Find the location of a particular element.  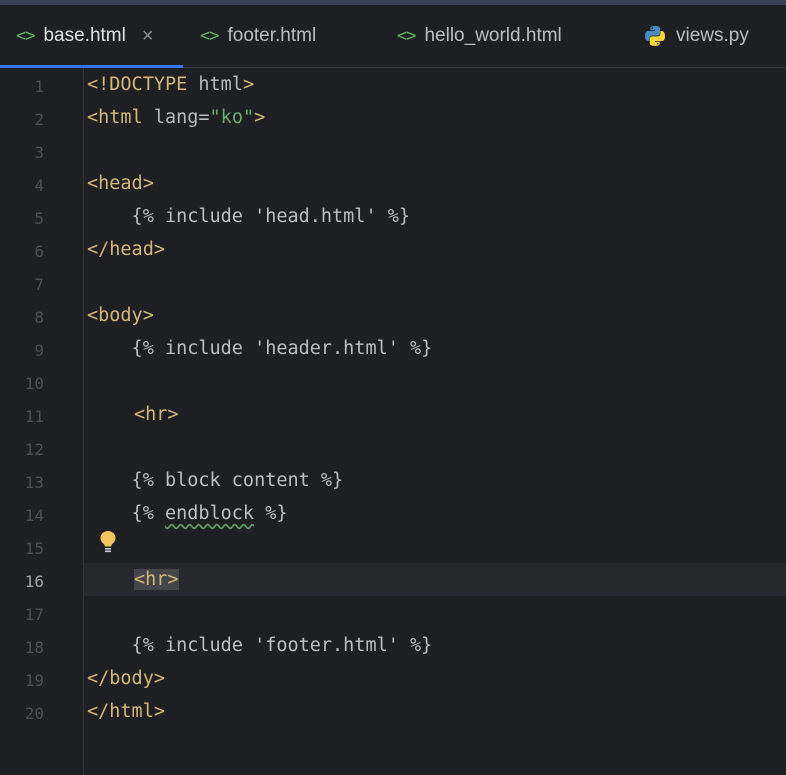

line-number: 9 is located at coordinates (39, 350).